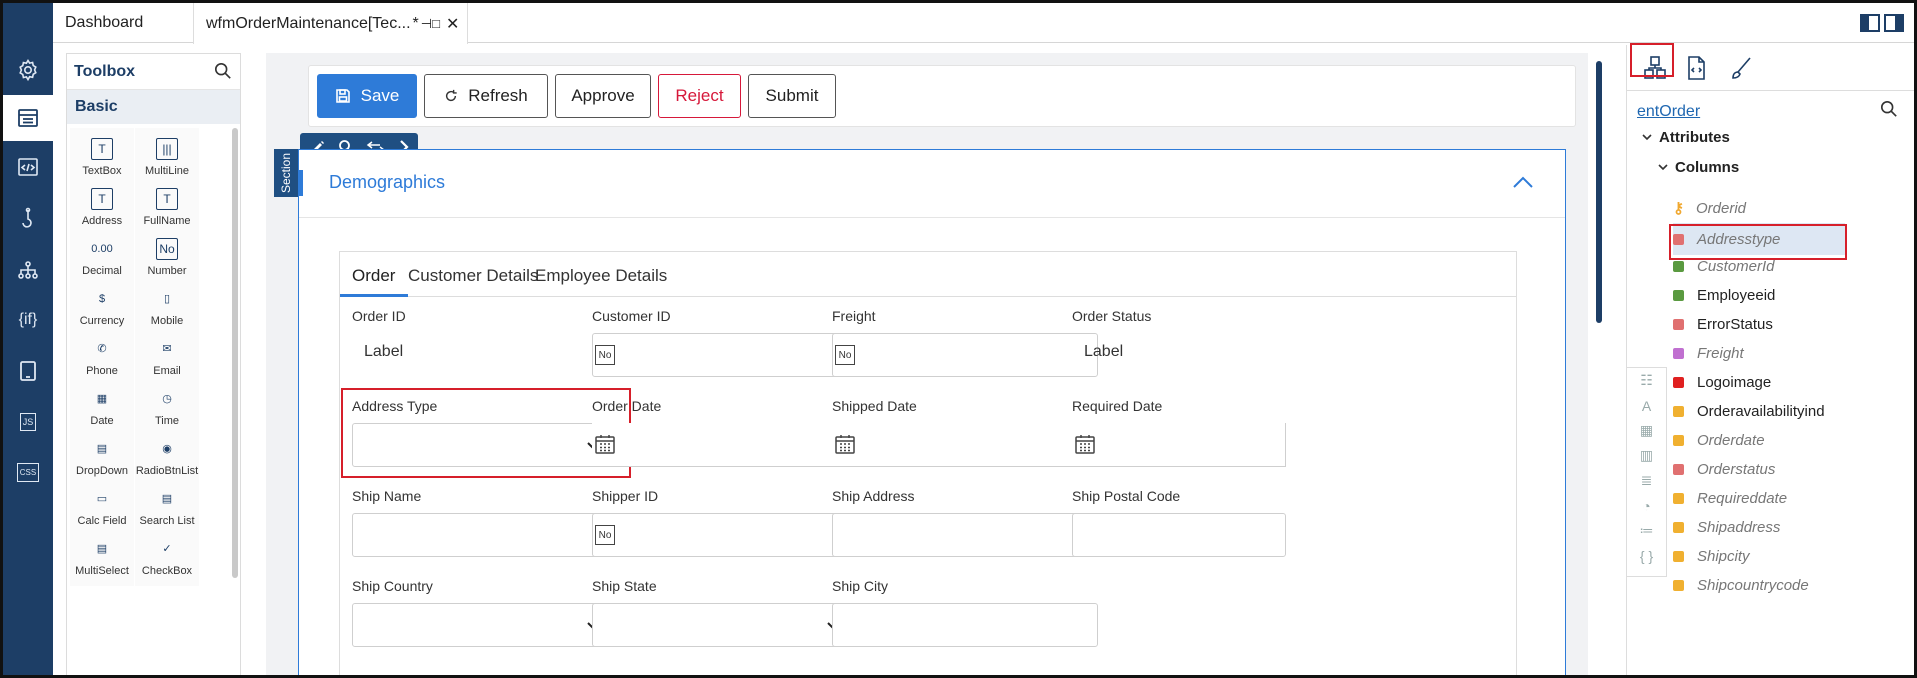 Image resolution: width=1917 pixels, height=678 pixels. What do you see at coordinates (1731, 440) in the screenshot?
I see `column-name: Orderdate` at bounding box center [1731, 440].